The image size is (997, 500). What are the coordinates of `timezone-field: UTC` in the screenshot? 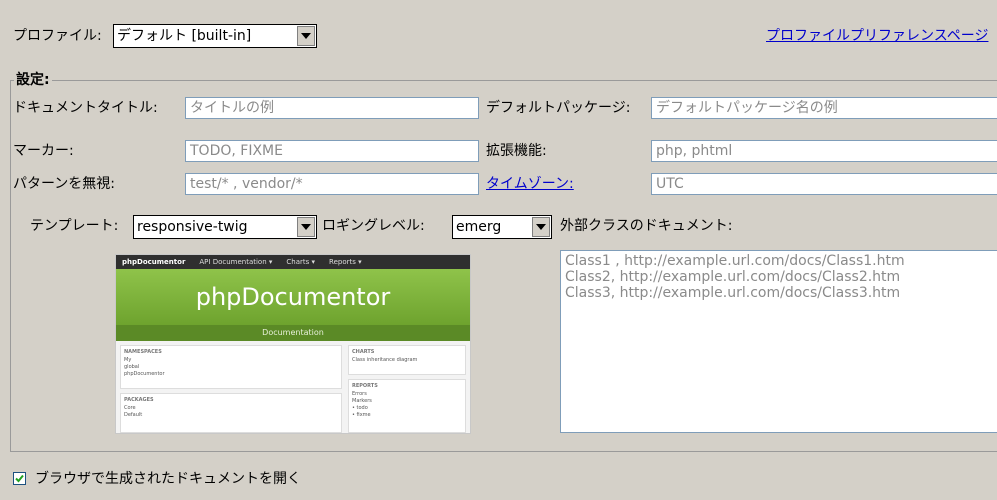 It's located at (824, 184).